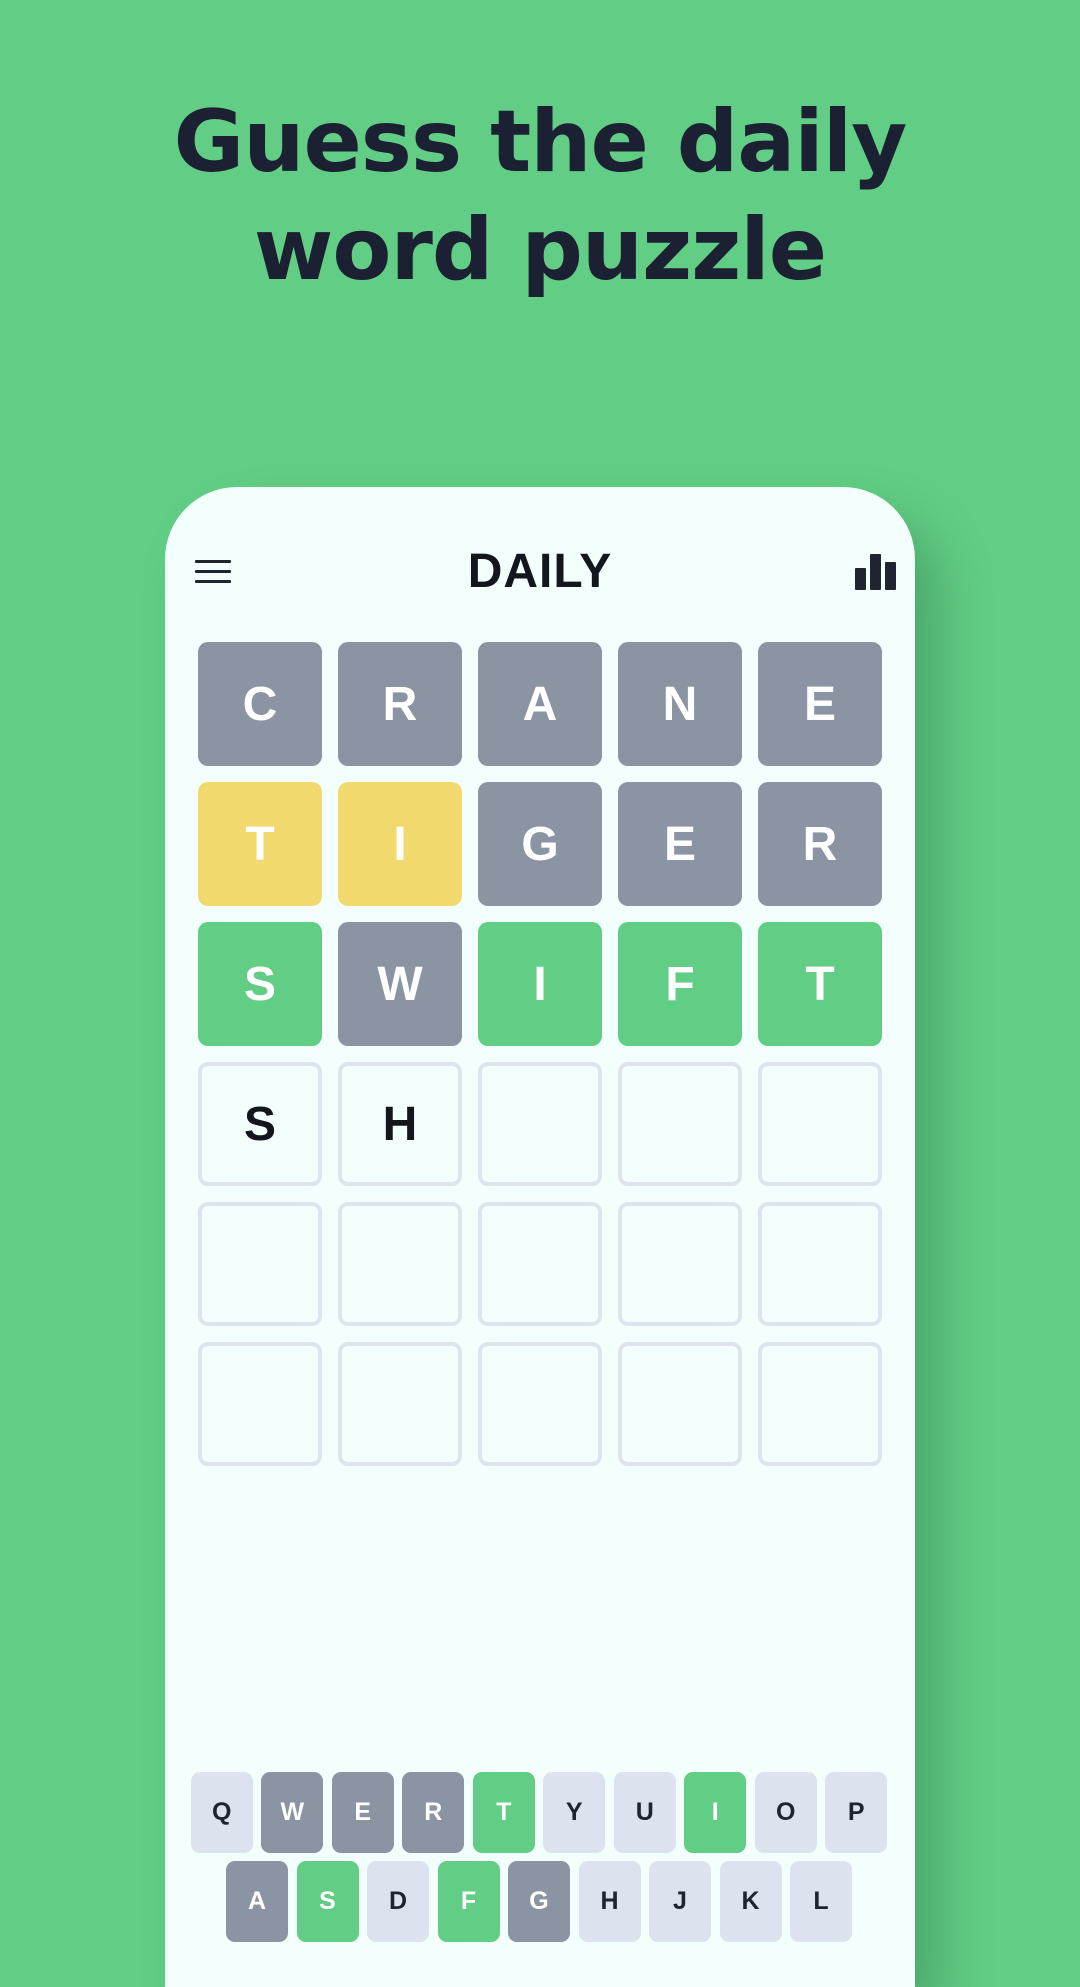  Describe the element at coordinates (876, 572) in the screenshot. I see `stats-icon` at that location.